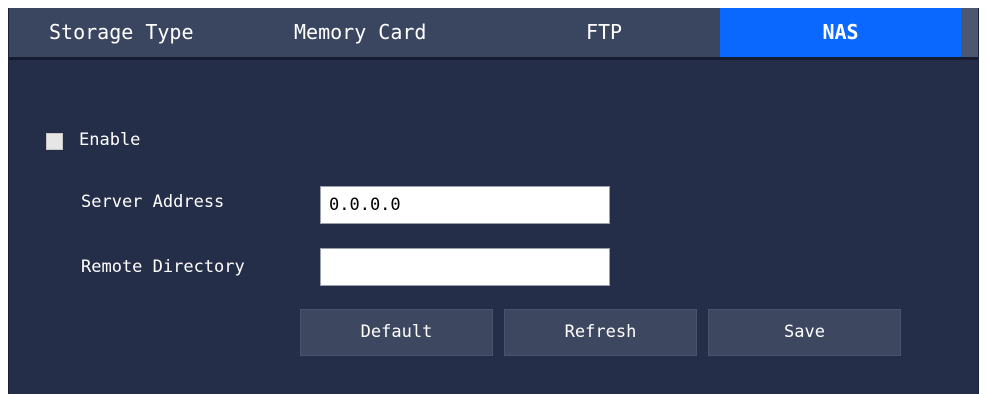 This screenshot has height=394, width=987. Describe the element at coordinates (360, 32) in the screenshot. I see `tab-memory-card: Memory Card` at that location.